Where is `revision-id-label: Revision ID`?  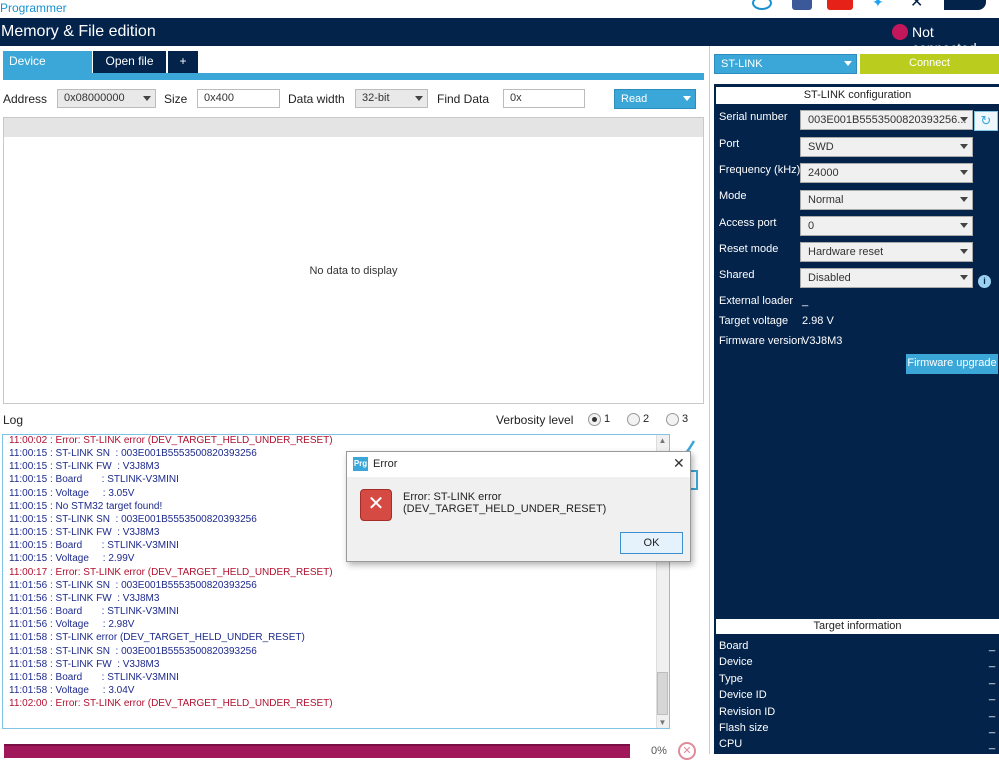 revision-id-label: Revision ID is located at coordinates (747, 712).